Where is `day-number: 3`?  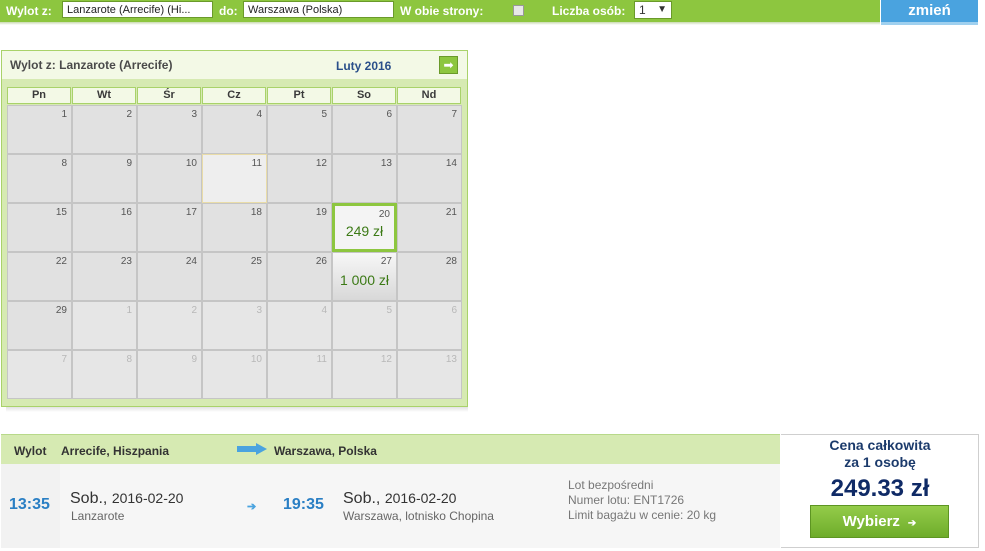 day-number: 3 is located at coordinates (259, 310).